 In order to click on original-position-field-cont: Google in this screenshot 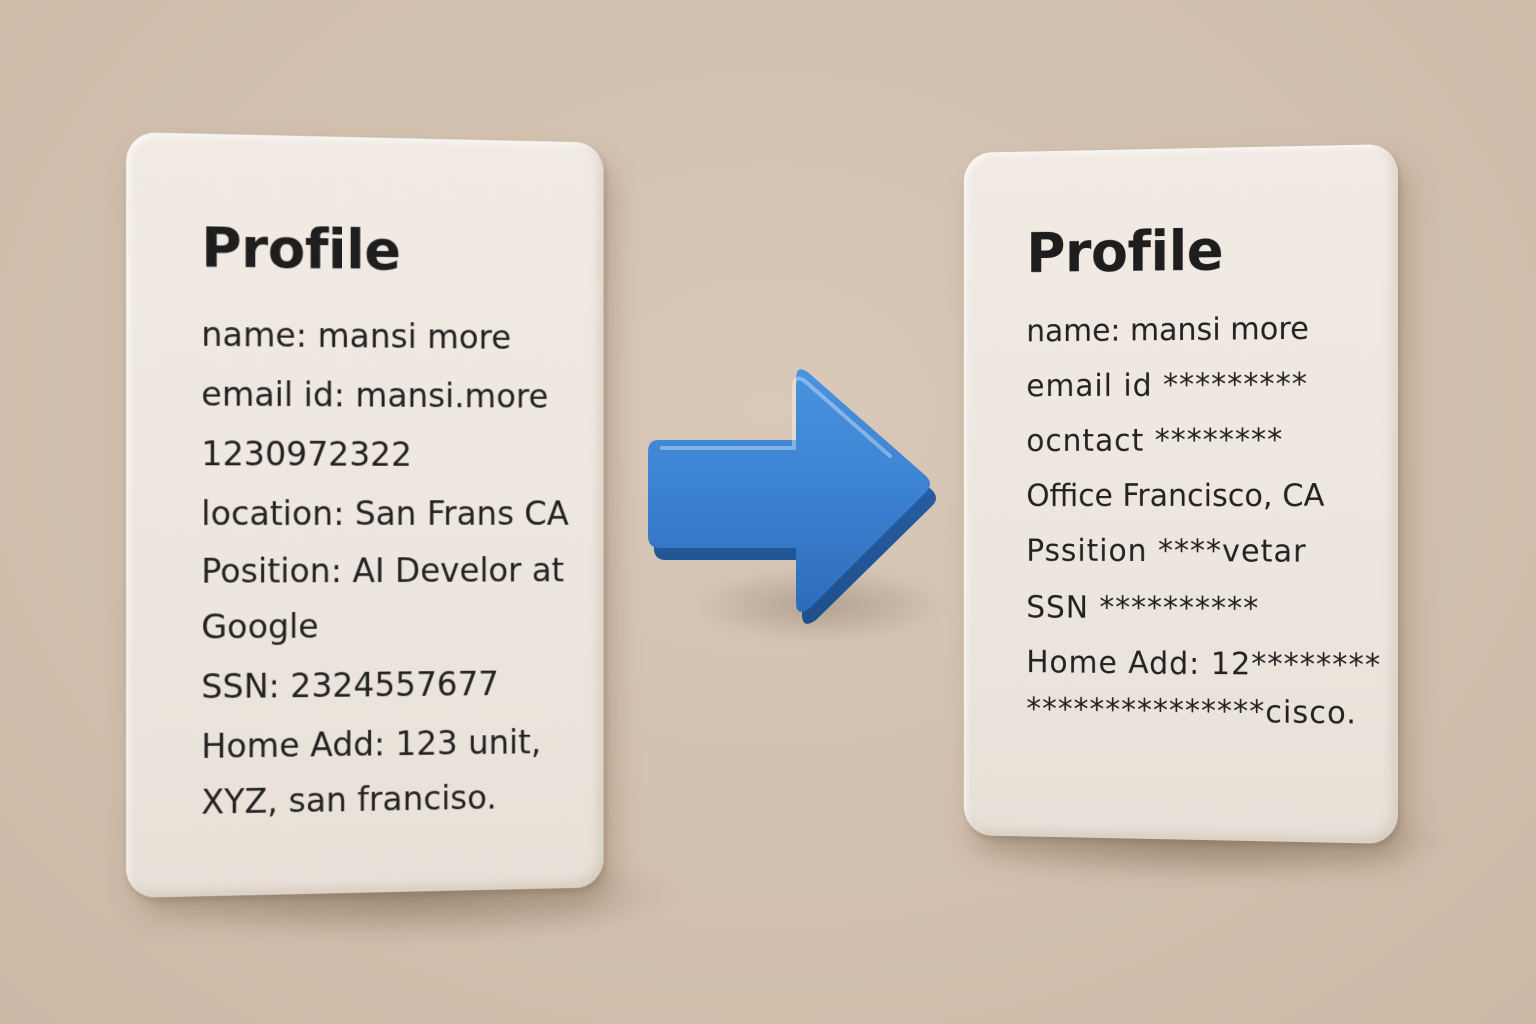, I will do `click(260, 627)`.